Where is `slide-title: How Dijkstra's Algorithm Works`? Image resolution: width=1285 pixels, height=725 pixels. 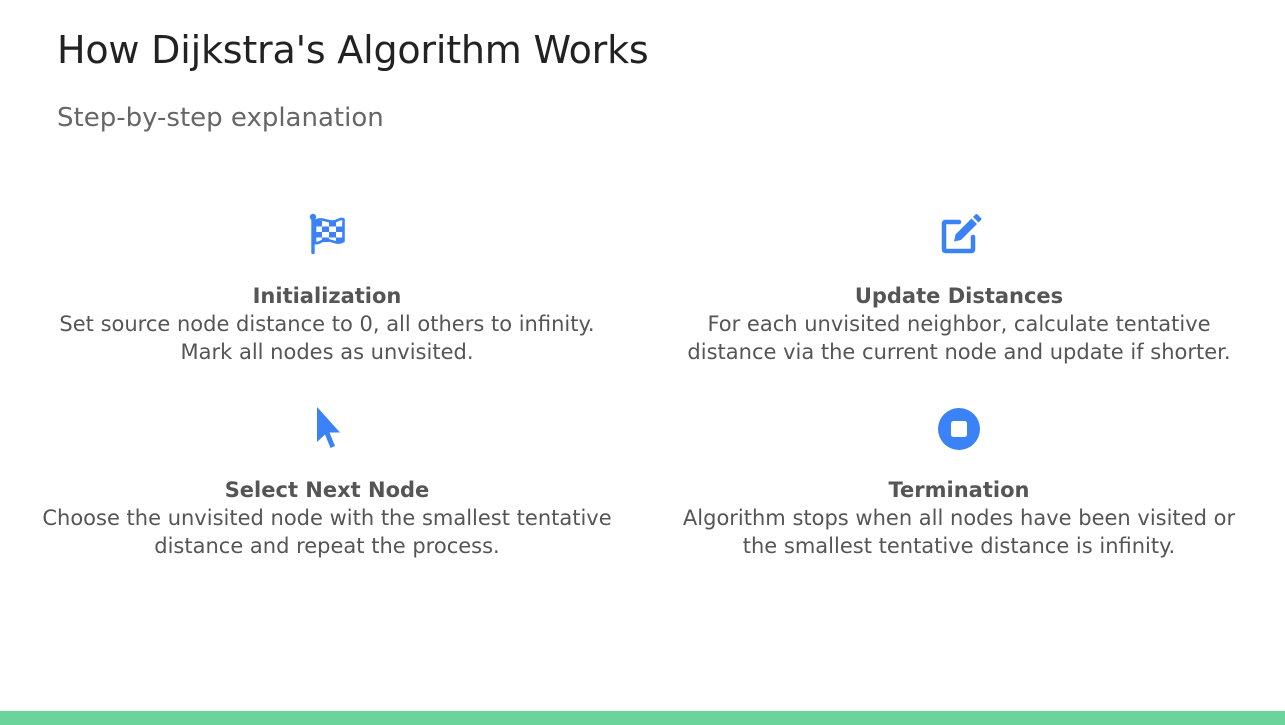
slide-title: How Dijkstra's Algorithm Works is located at coordinates (353, 50).